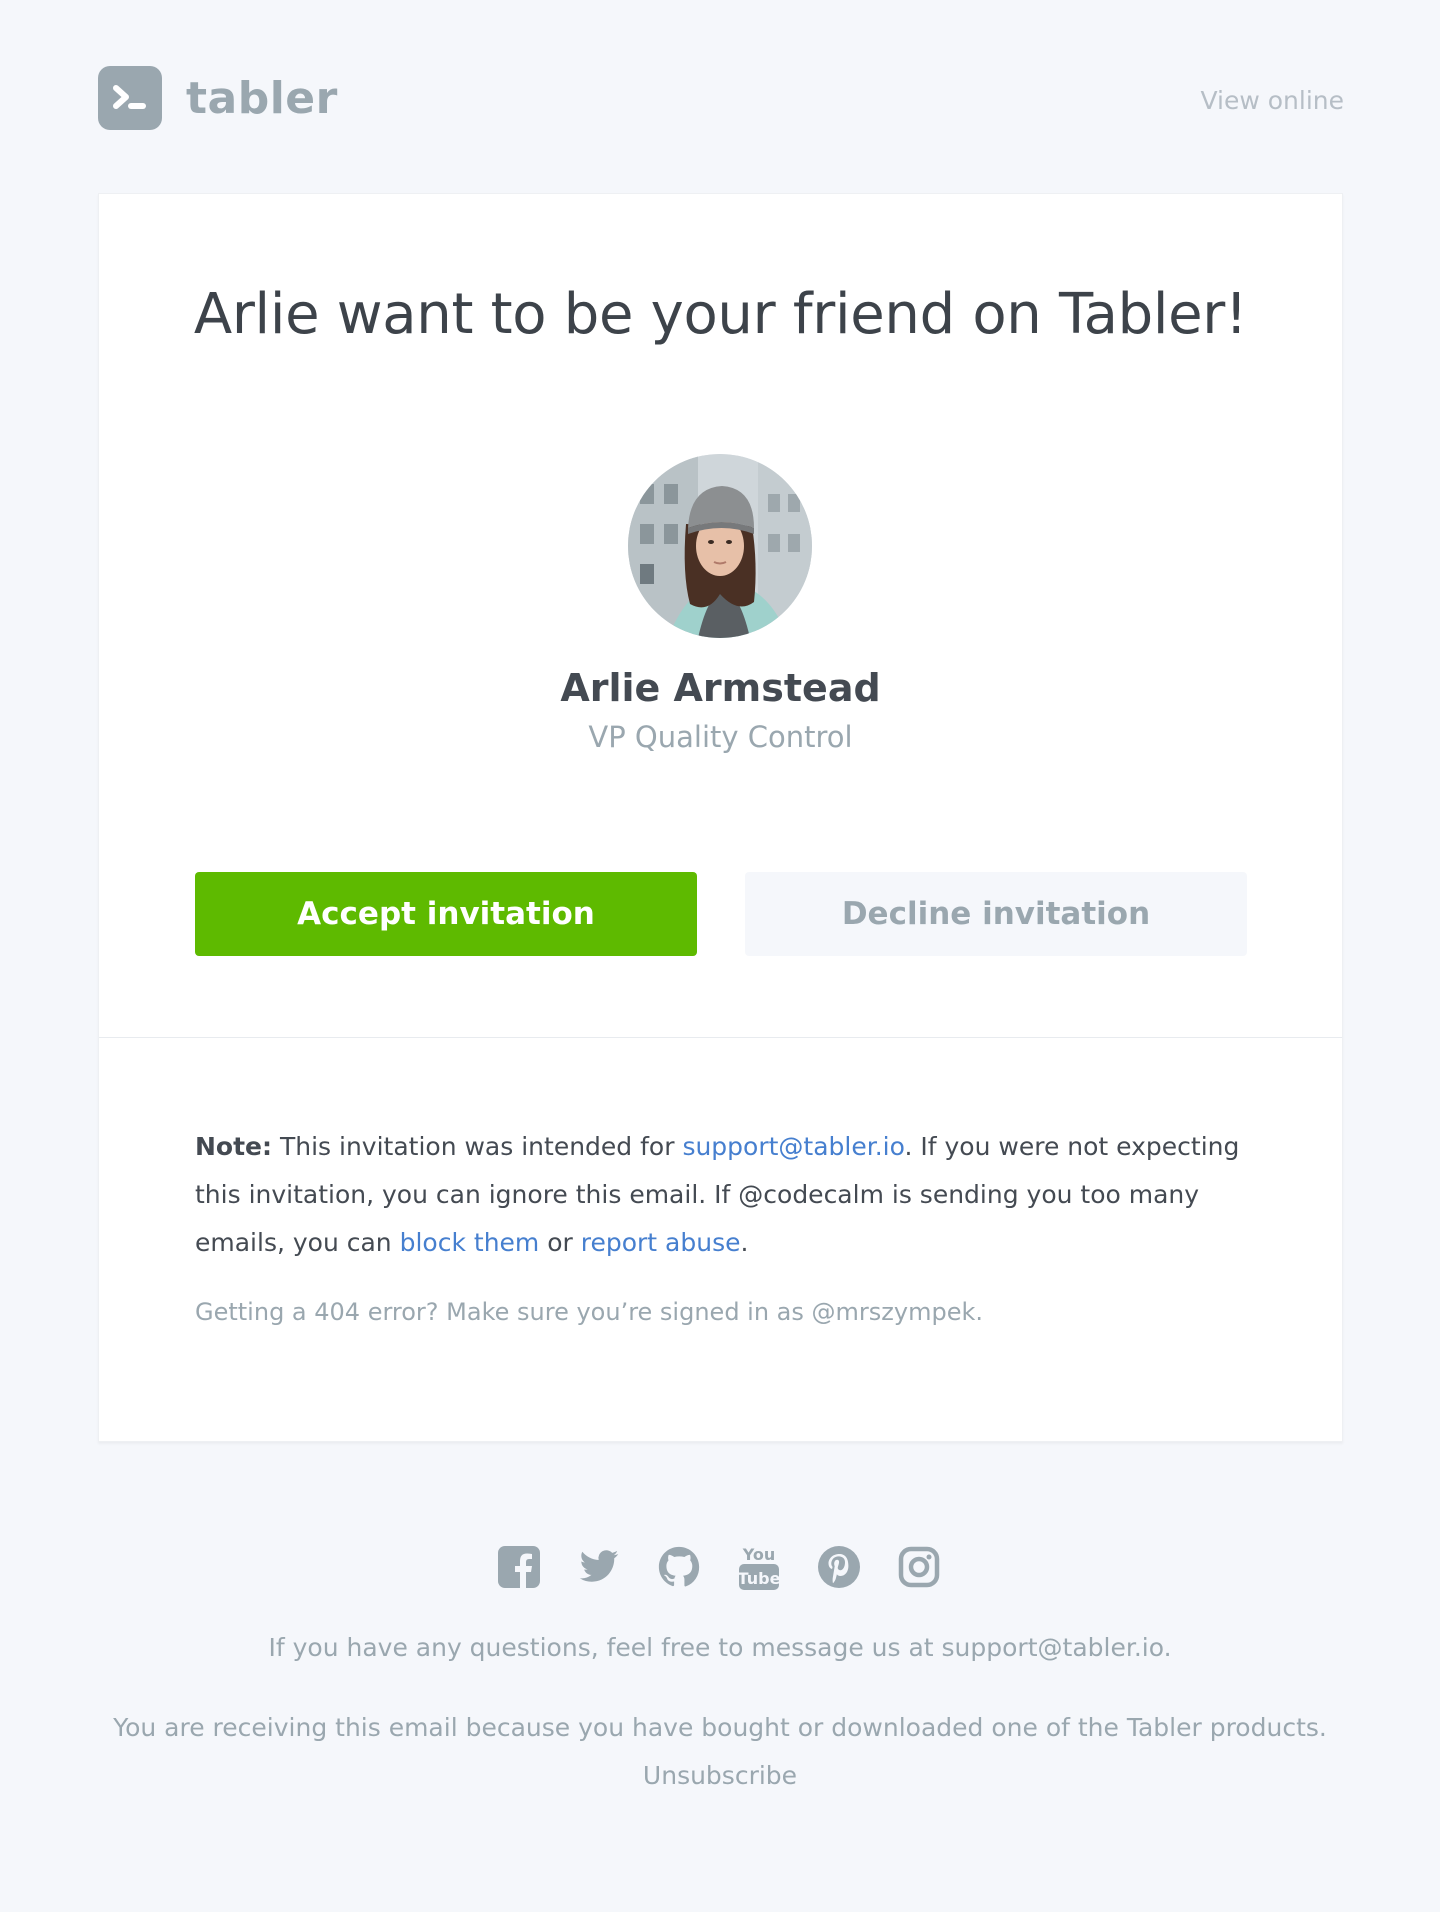 This screenshot has height=1912, width=1440. I want to click on decline-invitation-button: Decline invitation, so click(996, 914).